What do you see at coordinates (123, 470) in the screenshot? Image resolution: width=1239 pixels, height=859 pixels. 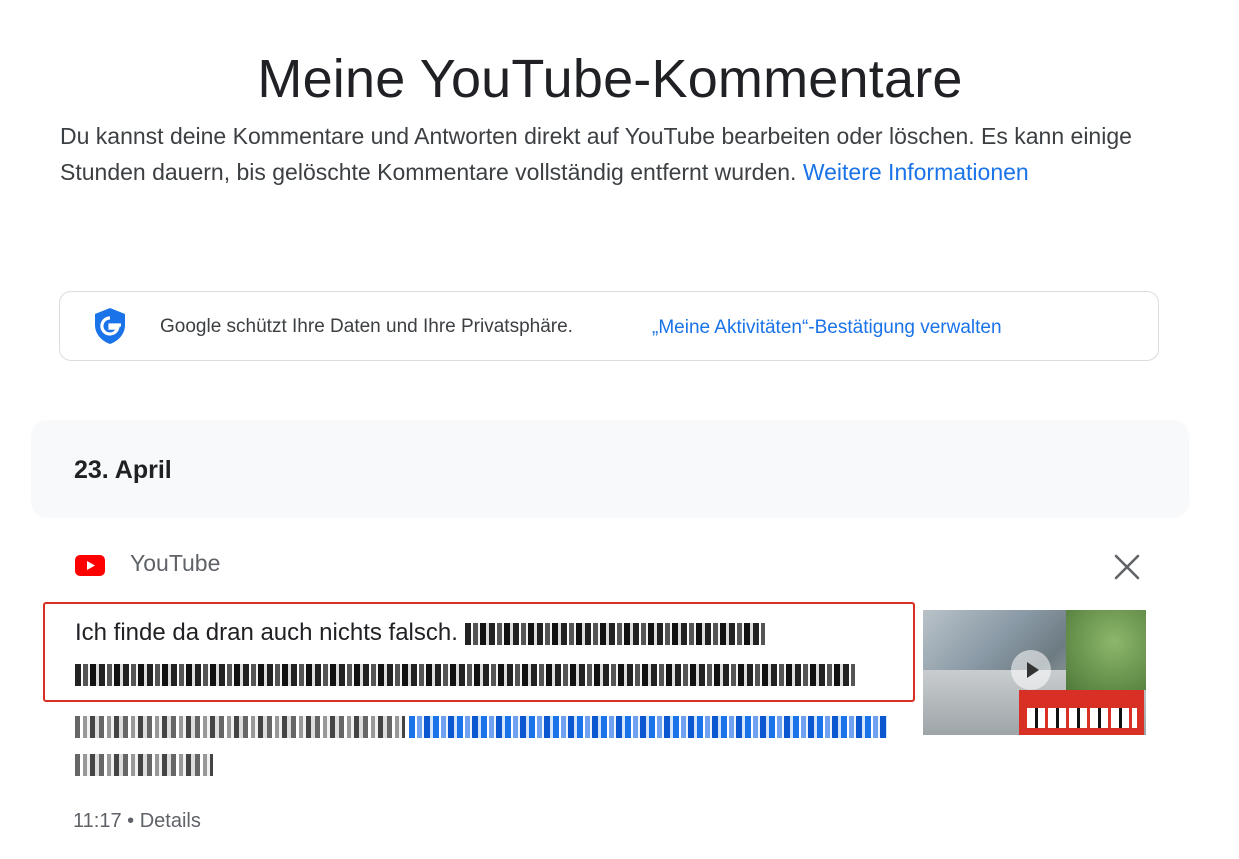 I see `date-label: 23. April` at bounding box center [123, 470].